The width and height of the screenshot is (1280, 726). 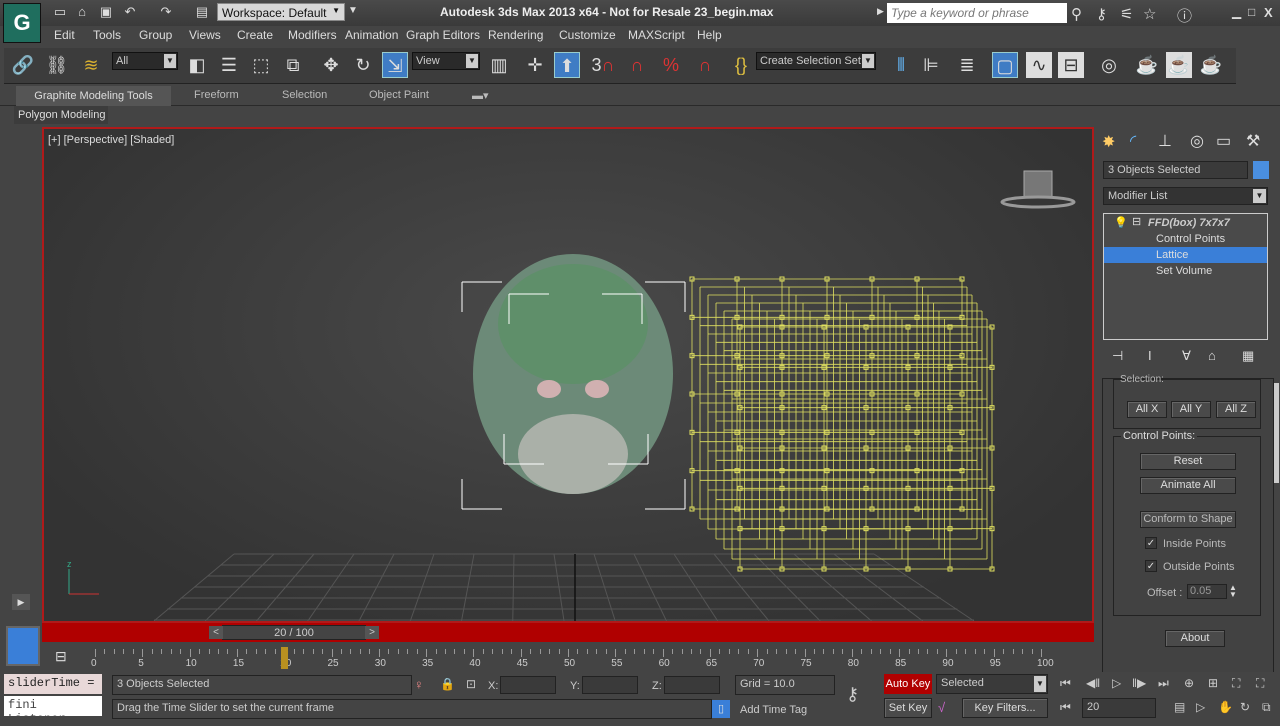 What do you see at coordinates (372, 632) in the screenshot?
I see `next-frame-button: >` at bounding box center [372, 632].